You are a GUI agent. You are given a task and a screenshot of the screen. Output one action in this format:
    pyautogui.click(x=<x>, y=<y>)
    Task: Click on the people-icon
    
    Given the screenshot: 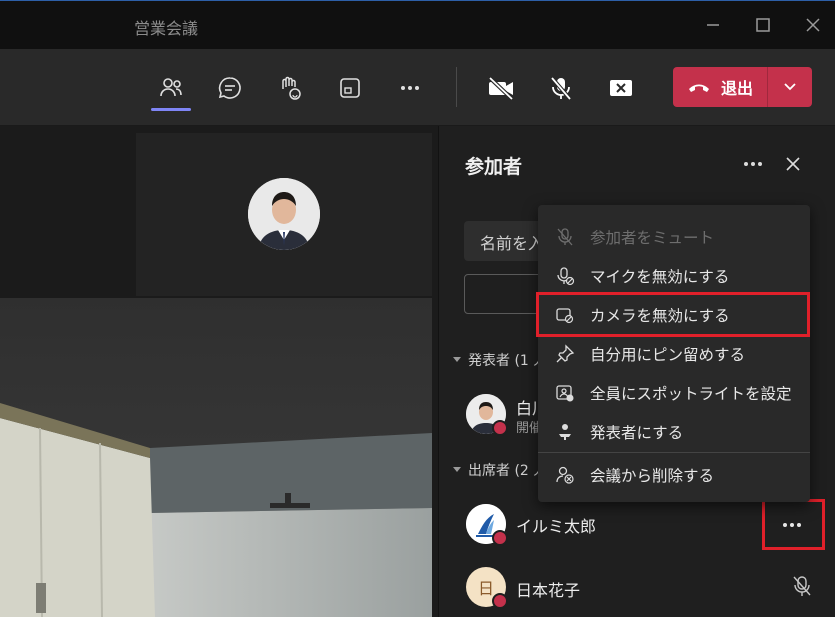 What is the action you would take?
    pyautogui.click(x=171, y=87)
    